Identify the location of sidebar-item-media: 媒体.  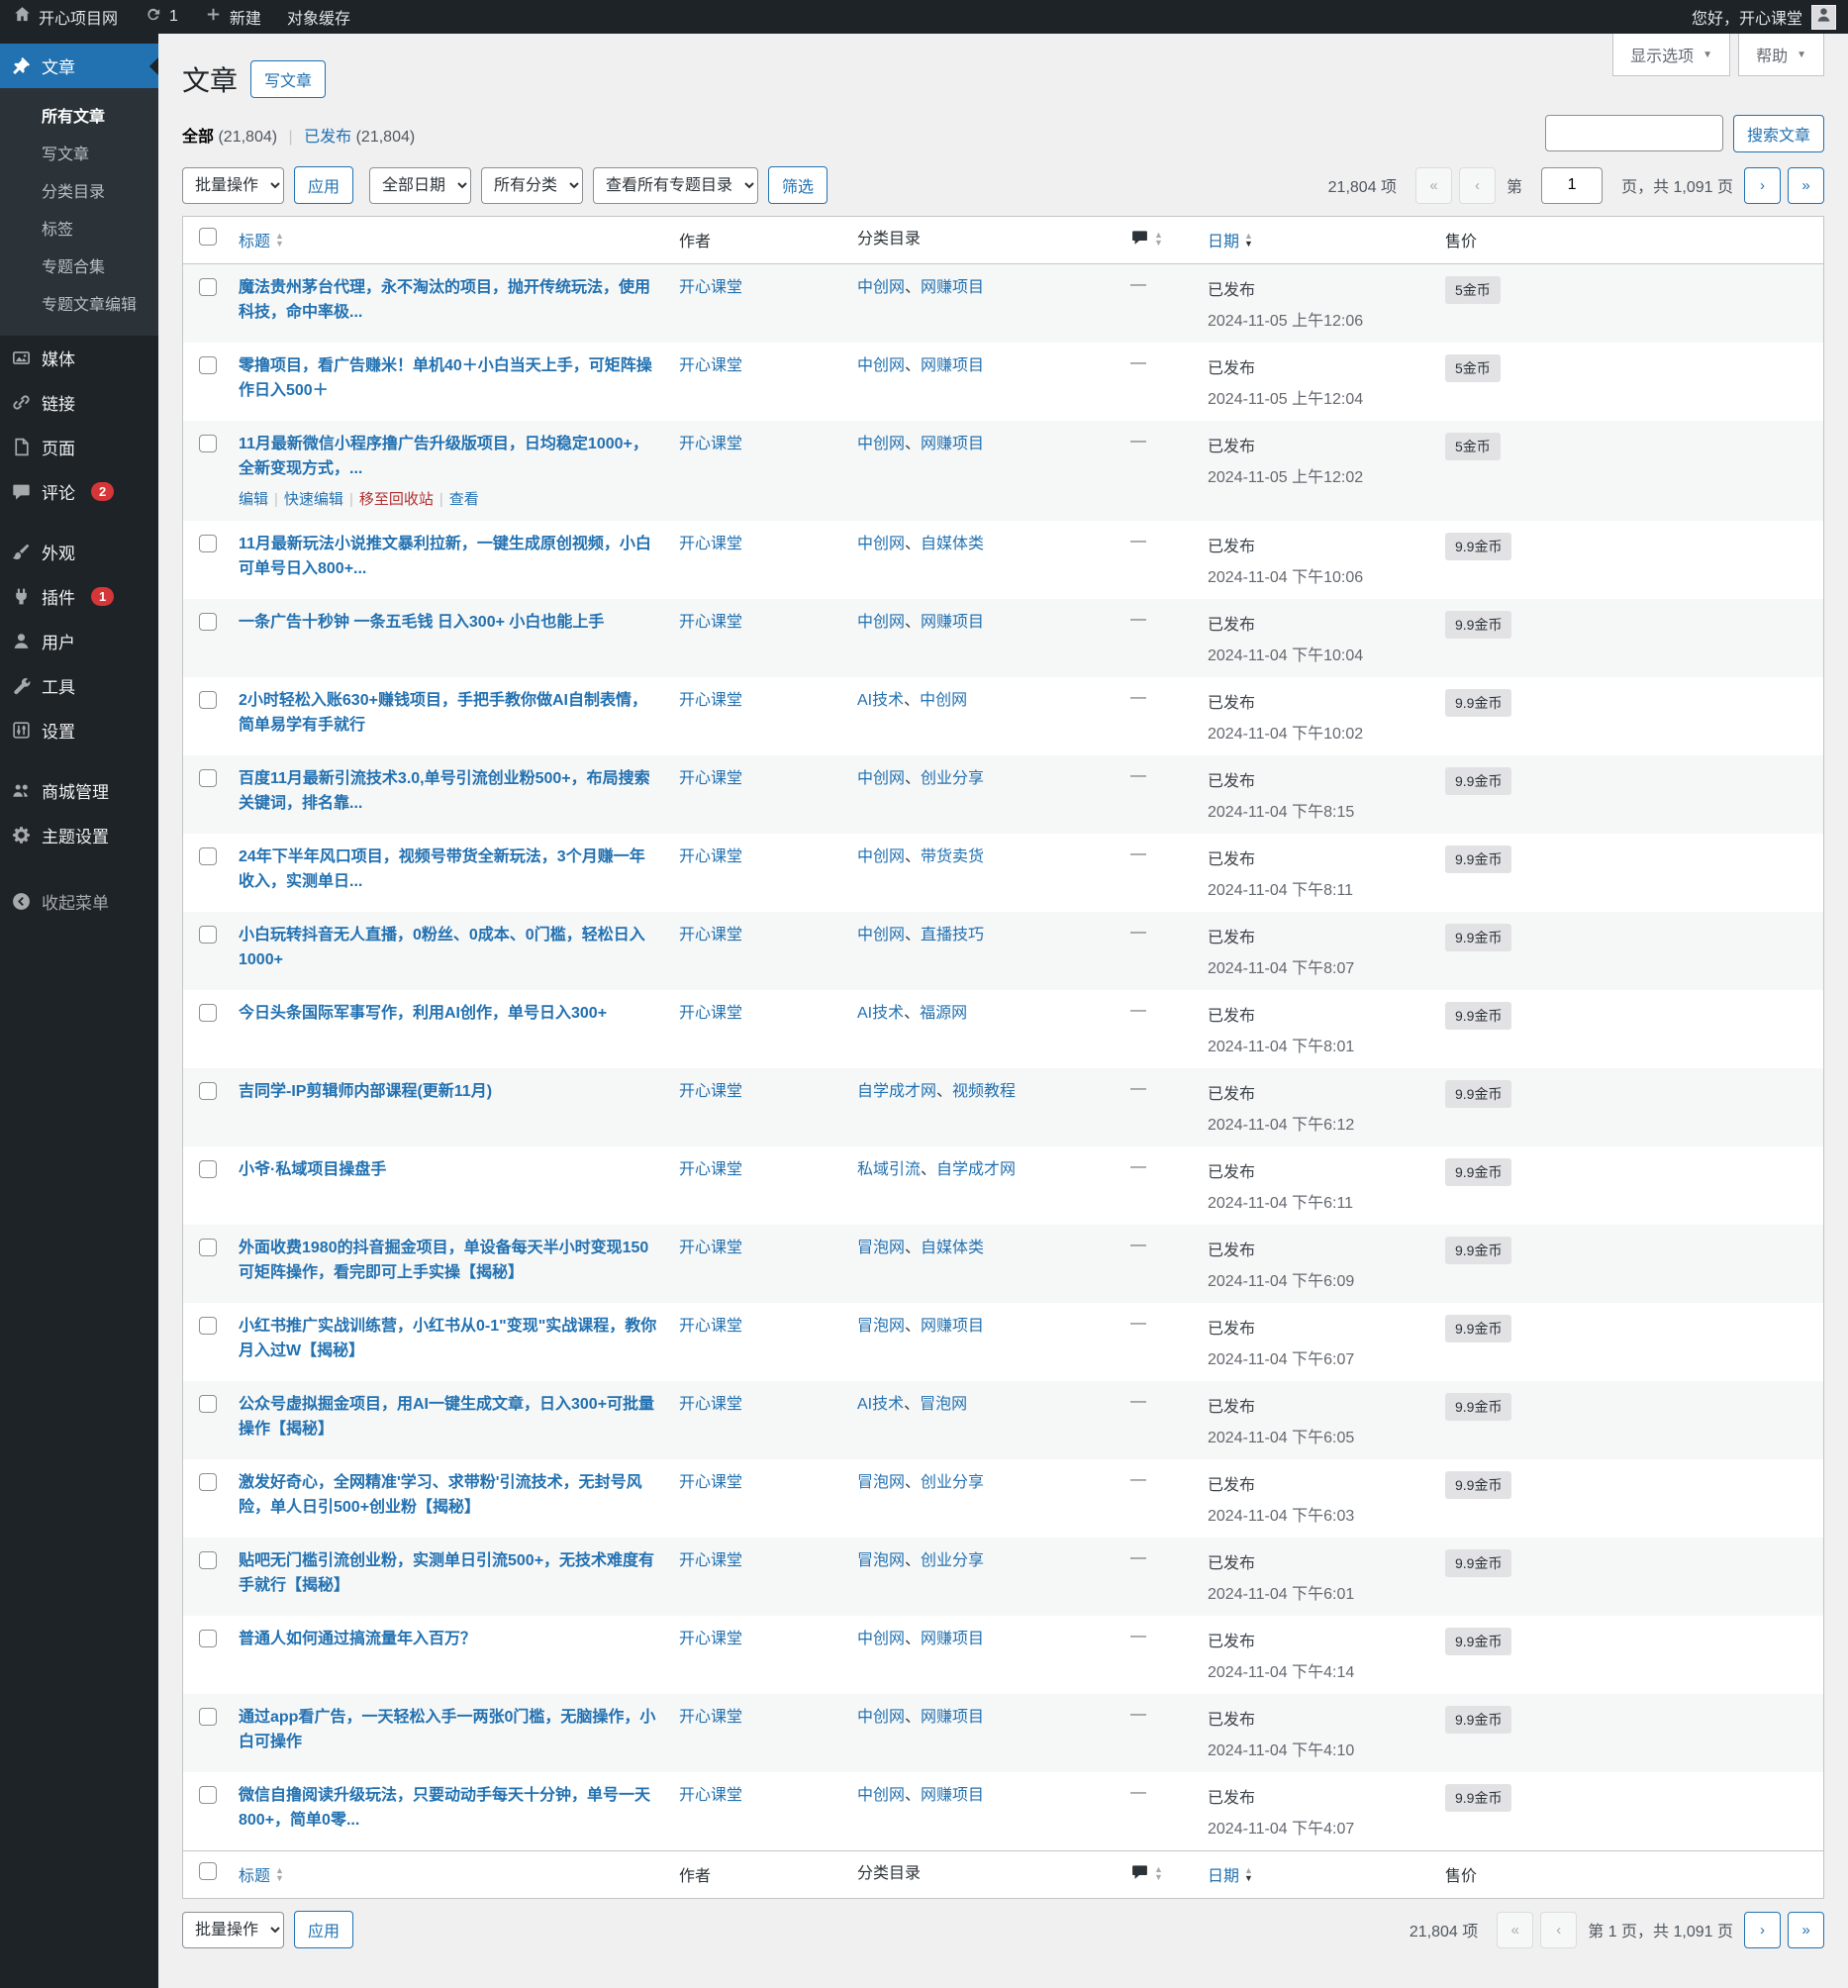
(79, 358).